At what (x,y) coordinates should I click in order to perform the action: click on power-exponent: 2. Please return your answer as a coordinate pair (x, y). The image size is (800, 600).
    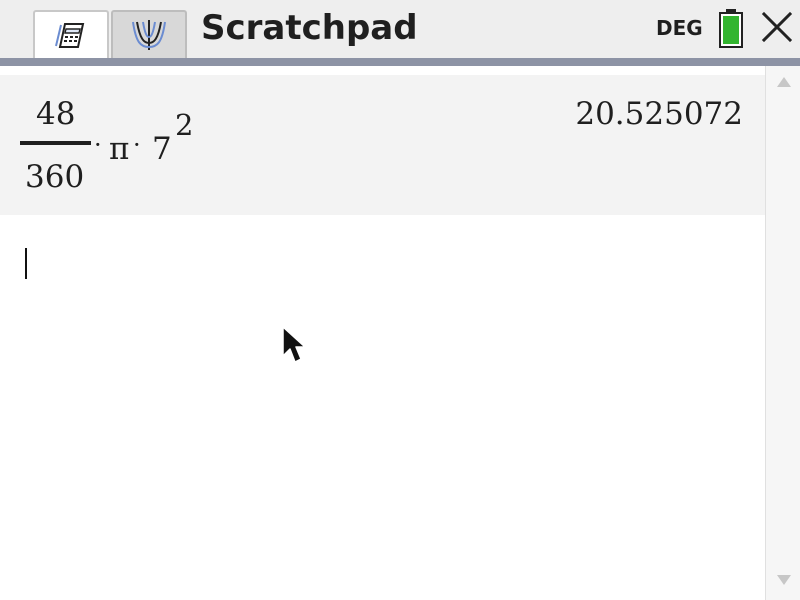
    Looking at the image, I should click on (184, 125).